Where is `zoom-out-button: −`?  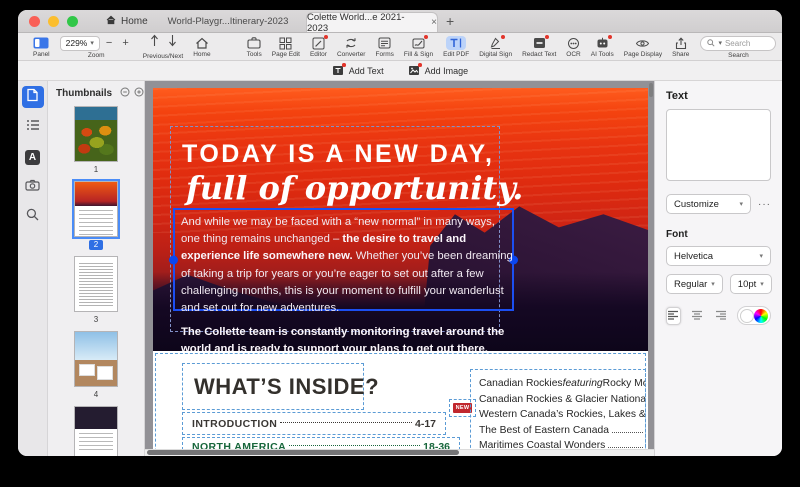
zoom-out-button: − is located at coordinates (109, 43).